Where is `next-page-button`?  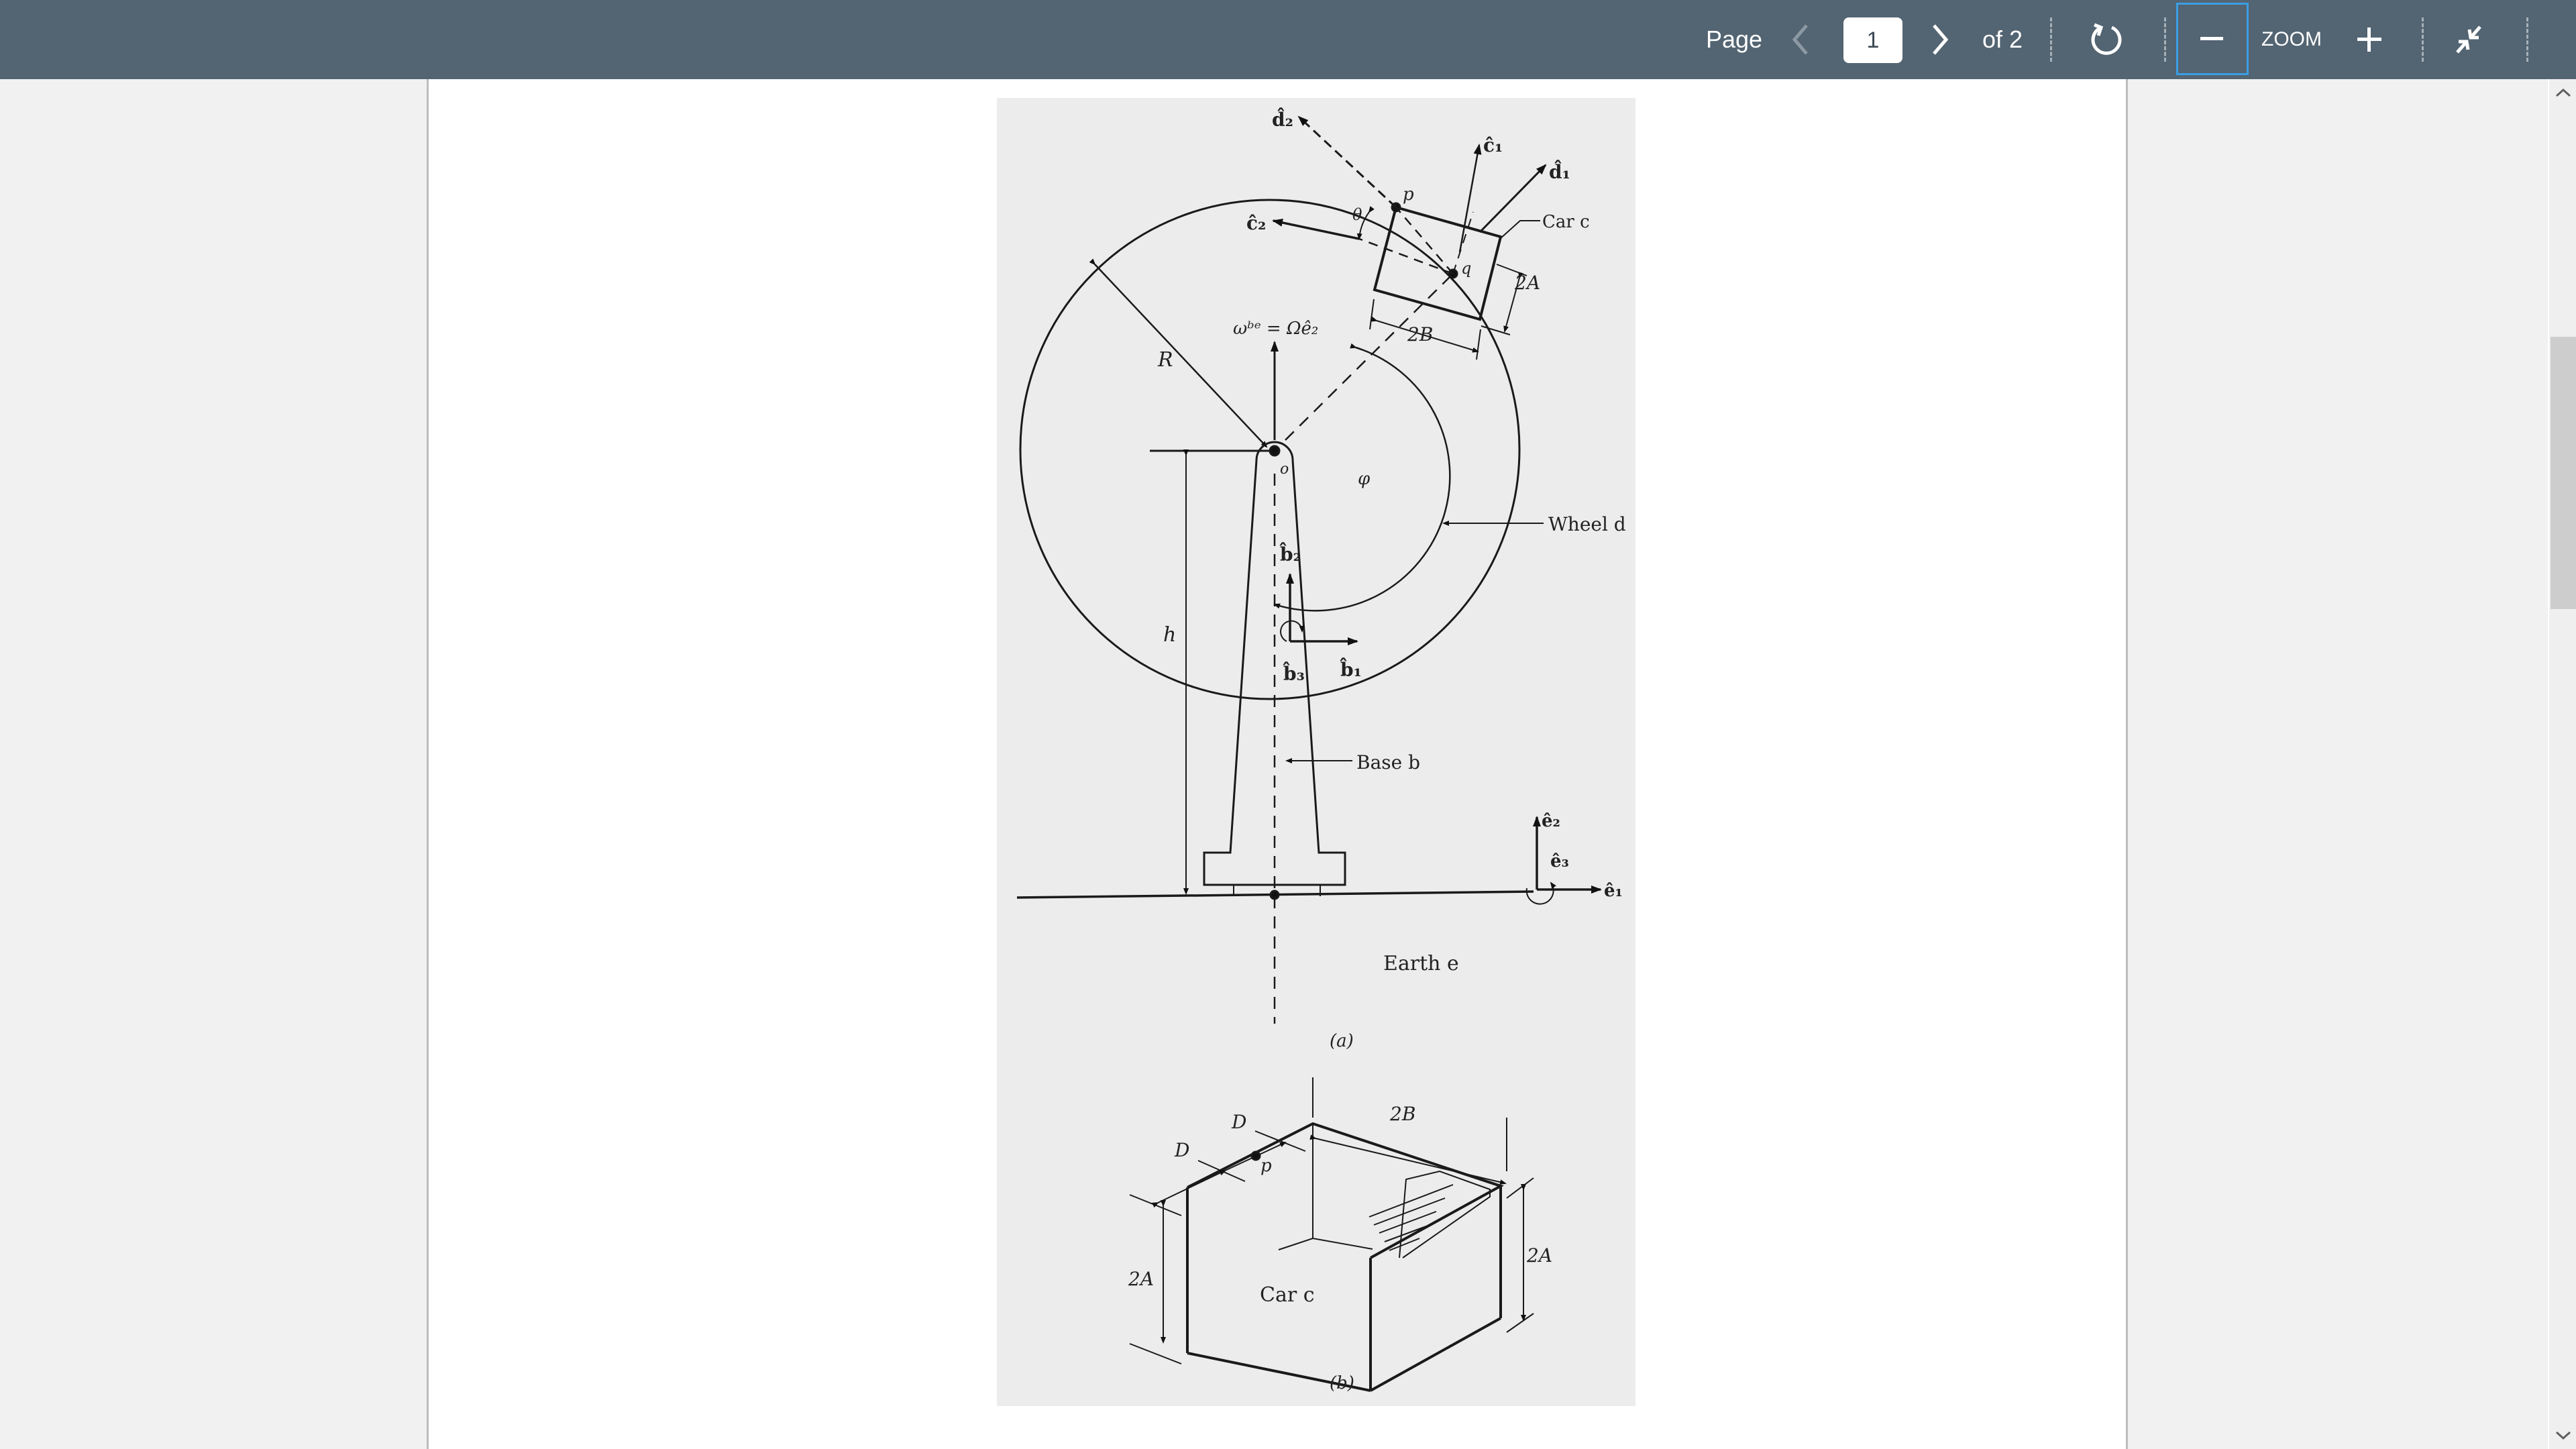 next-page-button is located at coordinates (1940, 39).